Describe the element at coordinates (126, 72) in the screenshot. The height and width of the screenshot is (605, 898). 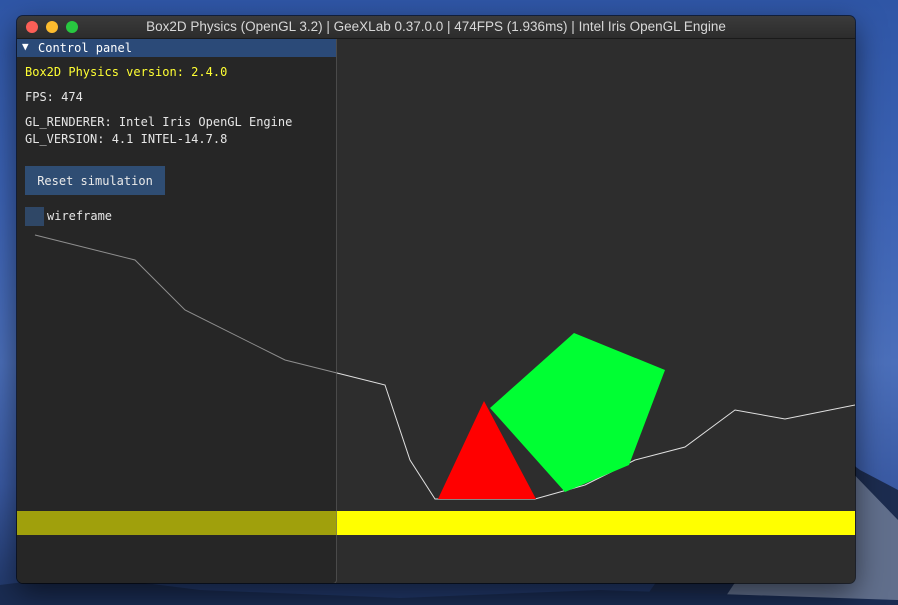
I see `version-text: Box2D Physics version: 2.4.0` at that location.